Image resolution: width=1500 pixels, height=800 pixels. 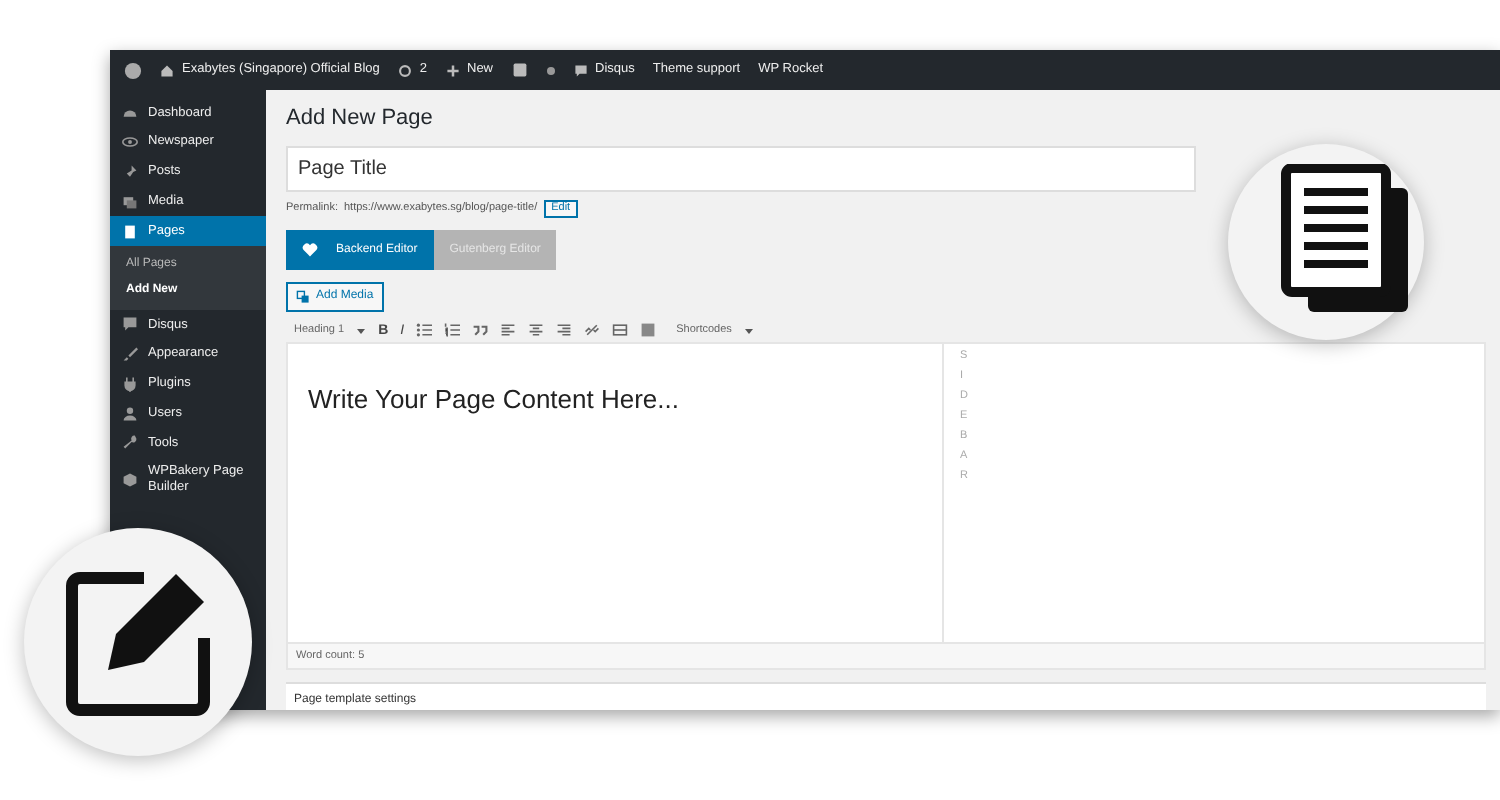 I want to click on plug-icon, so click(x=130, y=383).